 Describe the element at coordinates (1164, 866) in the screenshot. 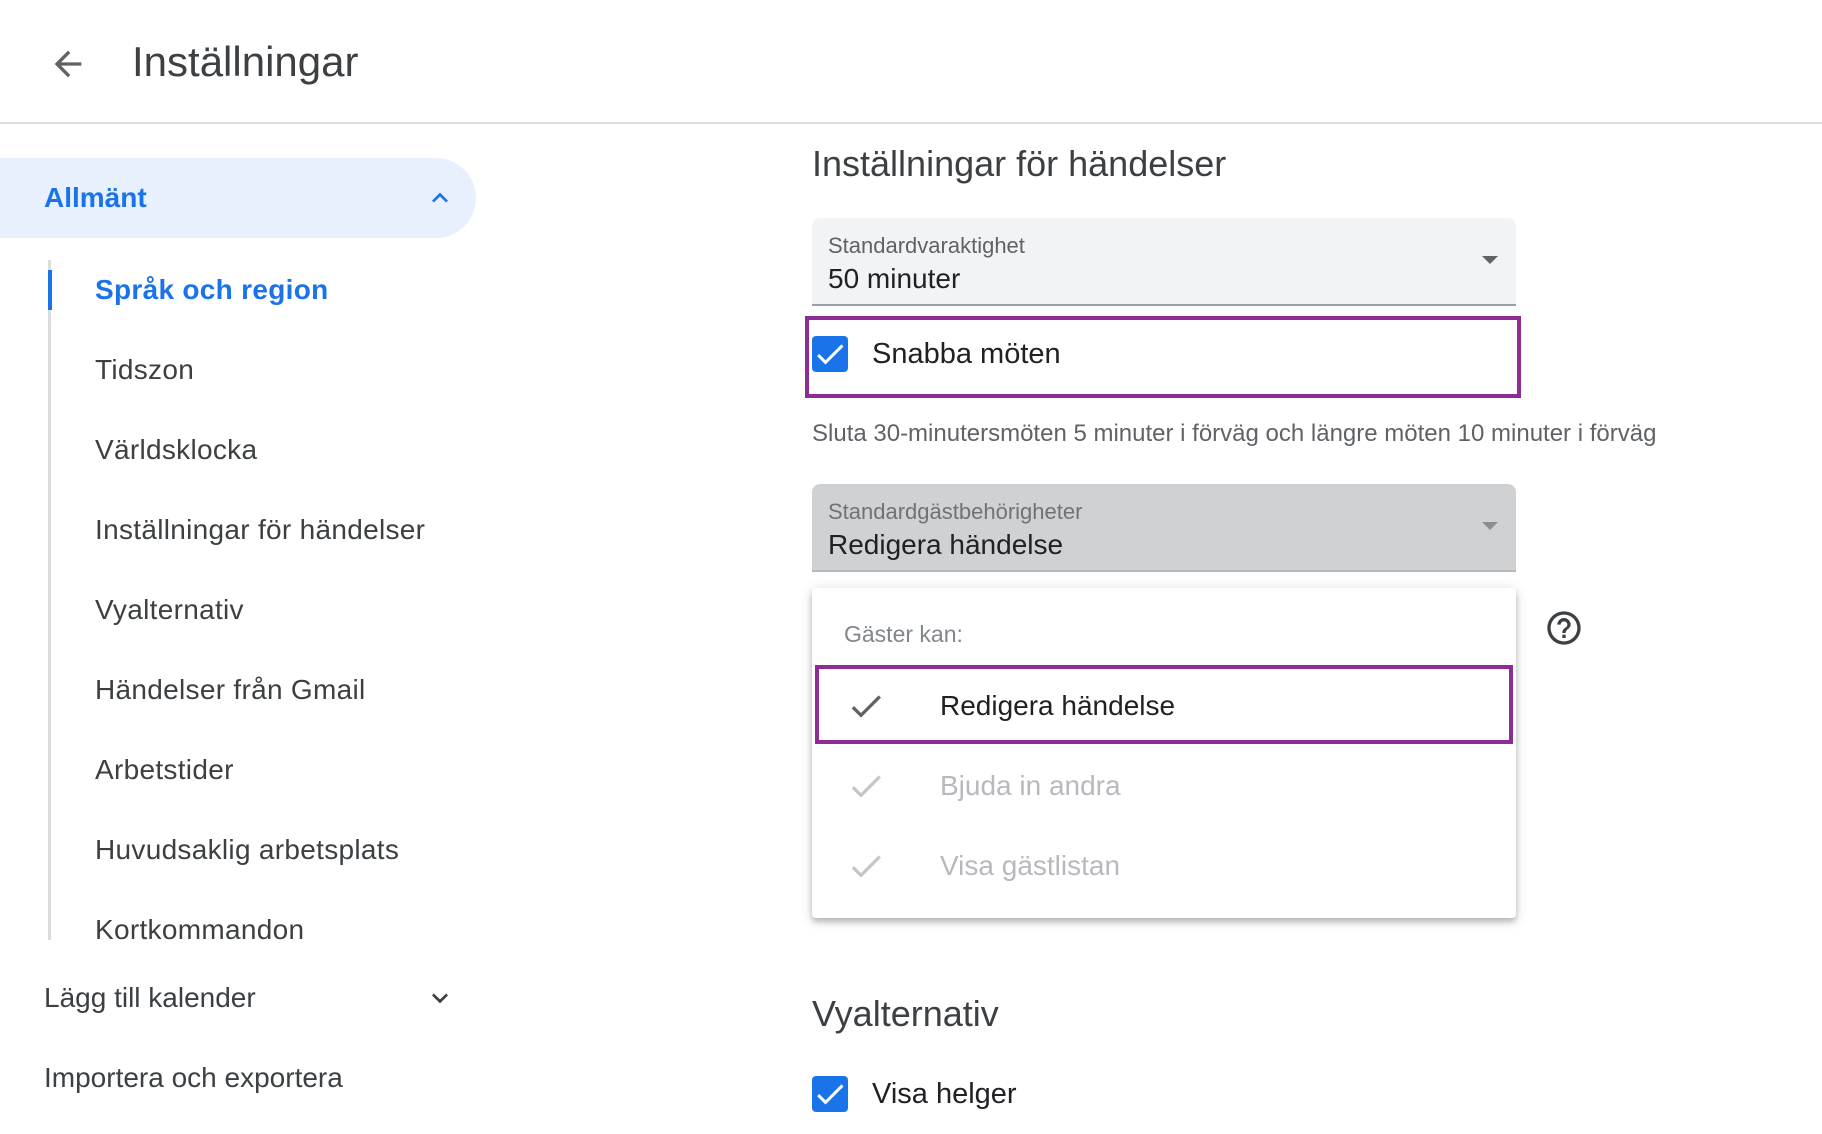

I see `menu-item-see-guest-list: Visa gästlistan` at that location.